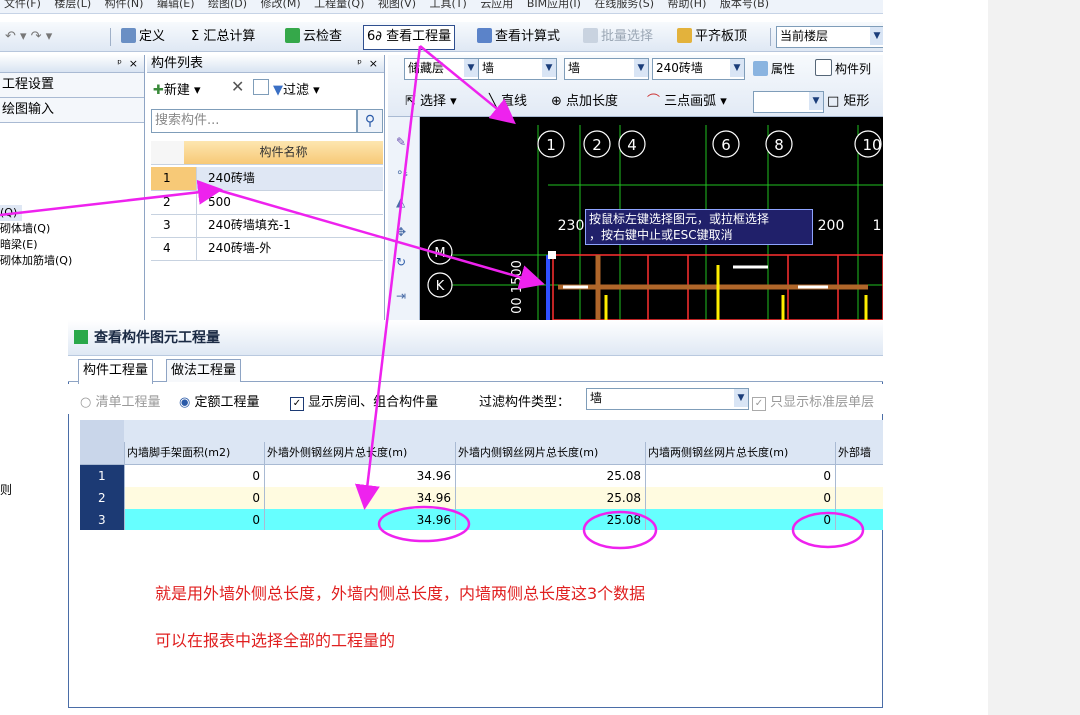  What do you see at coordinates (1034, 357) in the screenshot?
I see `side-margin-panel` at bounding box center [1034, 357].